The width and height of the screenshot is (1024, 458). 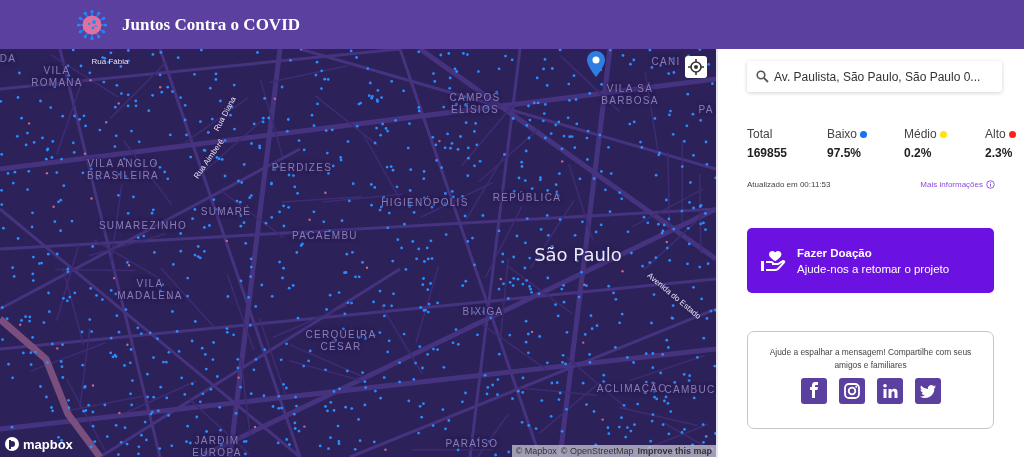 What do you see at coordinates (536, 451) in the screenshot?
I see `attribution-link: © Mapbox` at bounding box center [536, 451].